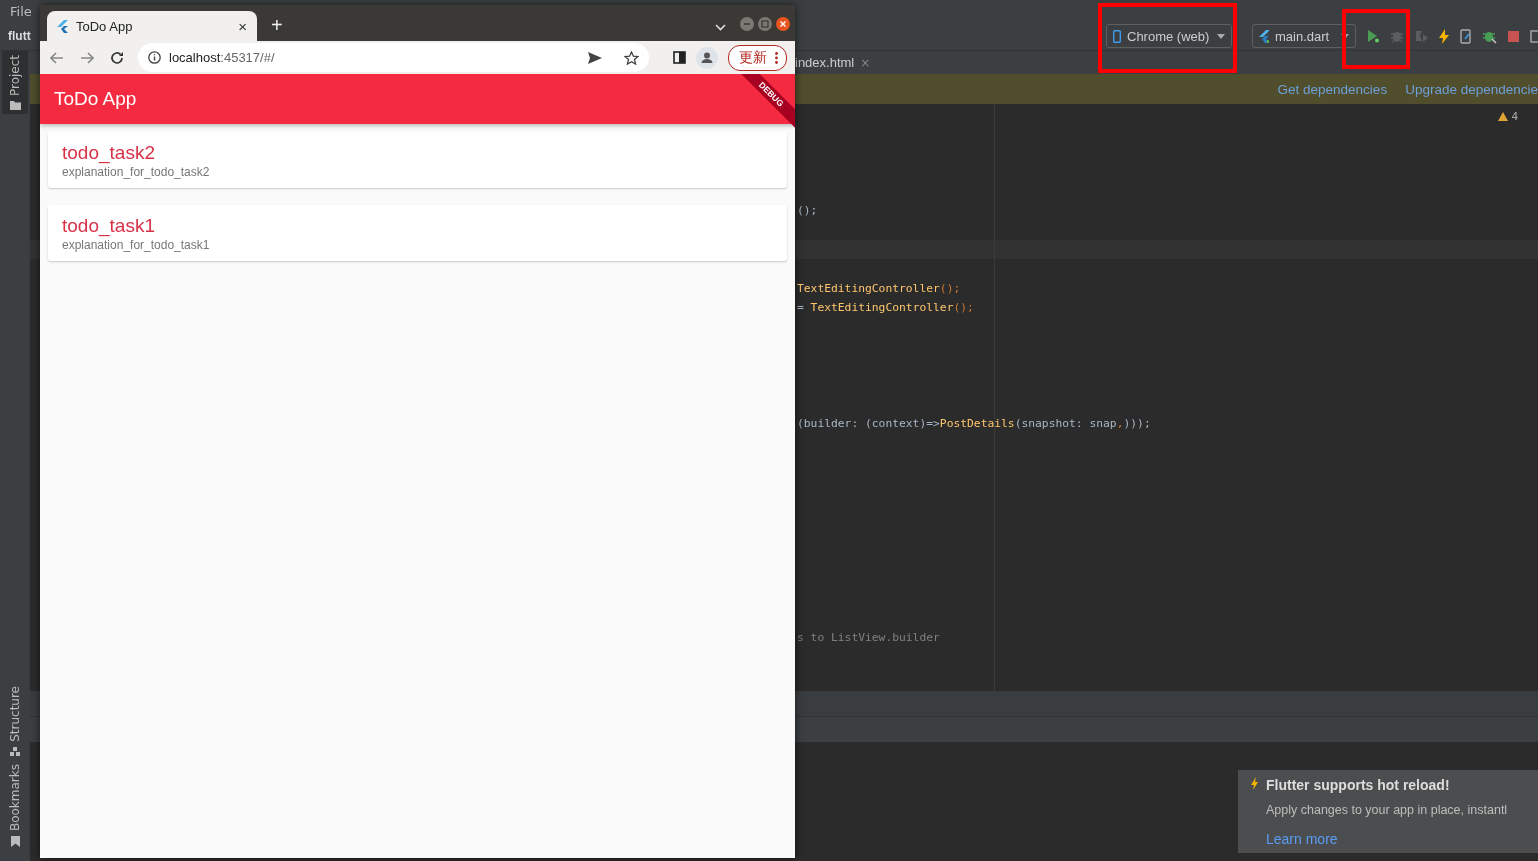 The height and width of the screenshot is (861, 1538). What do you see at coordinates (783, 24) in the screenshot?
I see `close-button` at bounding box center [783, 24].